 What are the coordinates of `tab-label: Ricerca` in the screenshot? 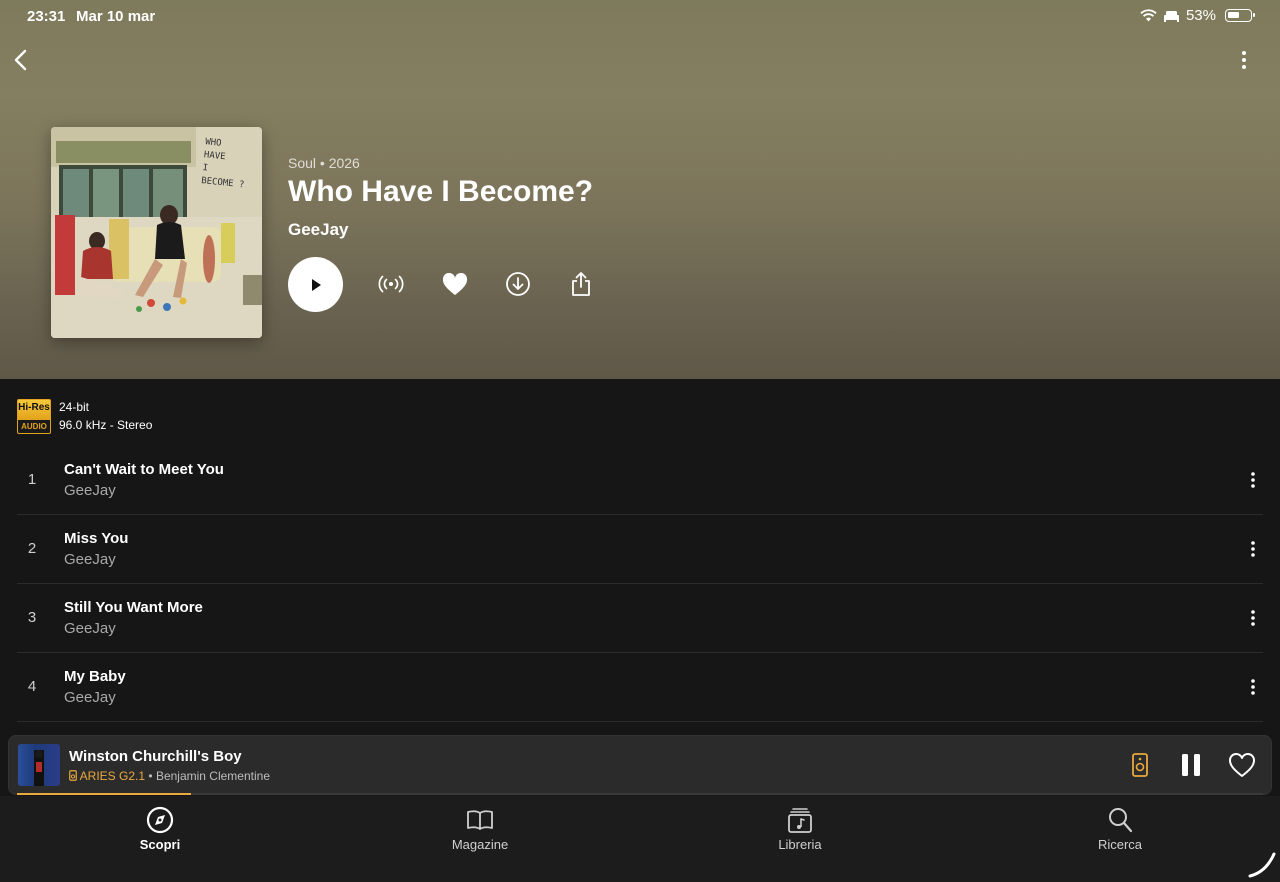 It's located at (1120, 844).